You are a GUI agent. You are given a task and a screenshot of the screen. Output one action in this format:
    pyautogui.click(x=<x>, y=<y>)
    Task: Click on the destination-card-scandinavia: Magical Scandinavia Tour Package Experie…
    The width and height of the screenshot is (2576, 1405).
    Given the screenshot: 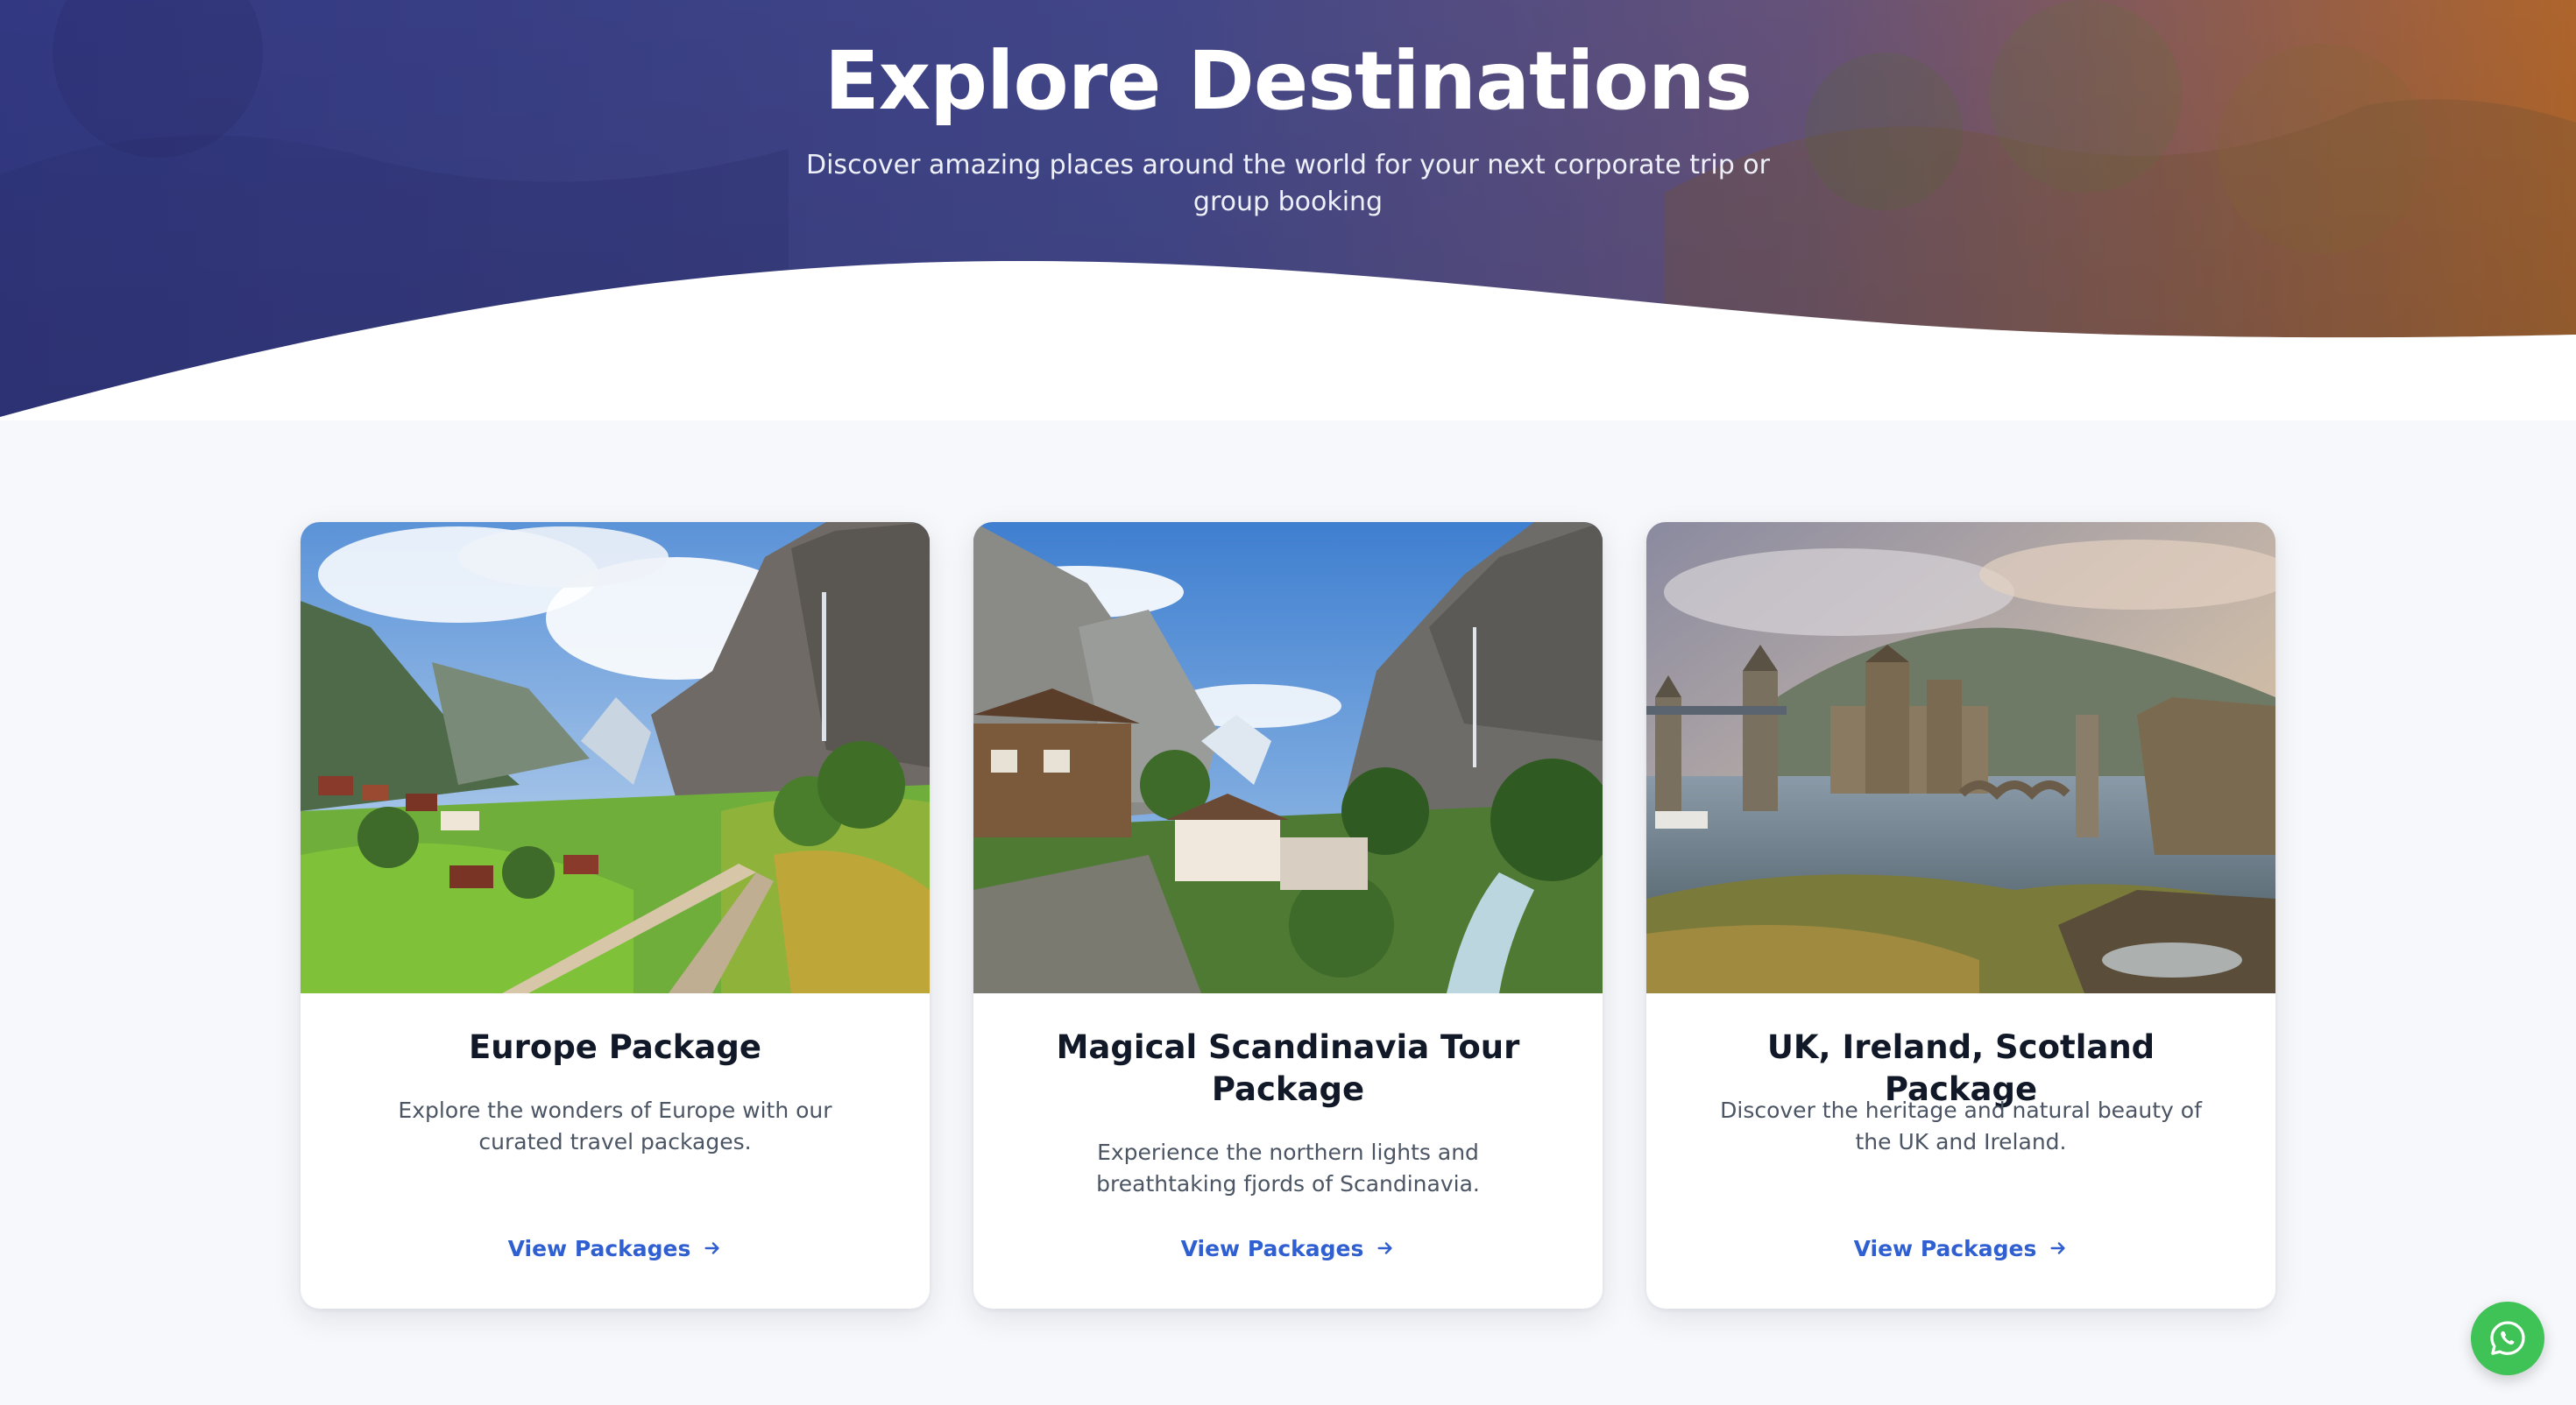 What is the action you would take?
    pyautogui.click(x=1288, y=915)
    